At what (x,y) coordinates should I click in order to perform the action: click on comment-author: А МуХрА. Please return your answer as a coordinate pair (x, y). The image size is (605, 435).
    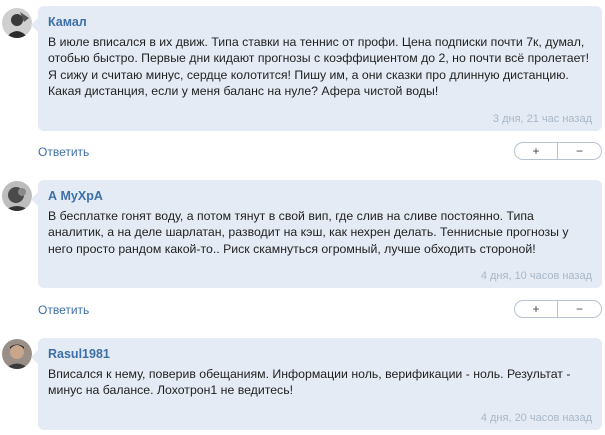
    Looking at the image, I should click on (320, 197).